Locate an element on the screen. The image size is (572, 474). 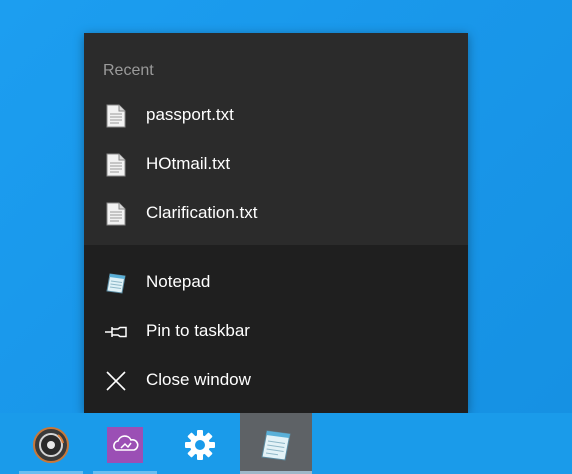
recent-item-hotmail: HOtmail.txt is located at coordinates (276, 164).